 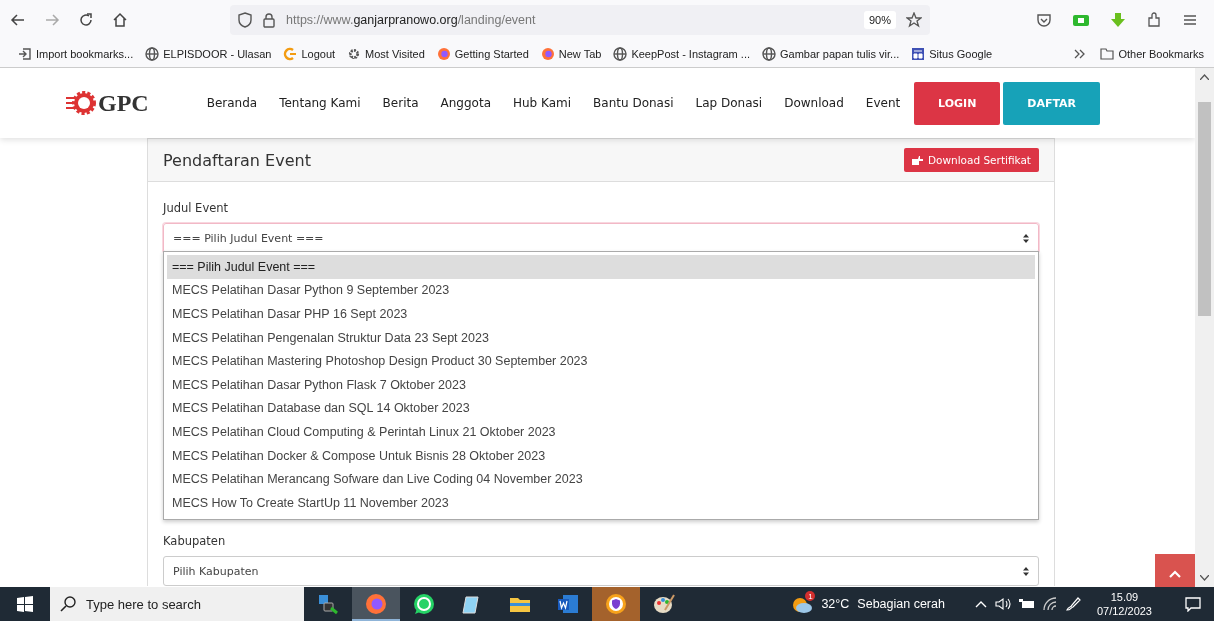 I want to click on dropdown-option: MECS Pelatihan Dasar PHP 16 Sept 2023, so click(x=601, y=314).